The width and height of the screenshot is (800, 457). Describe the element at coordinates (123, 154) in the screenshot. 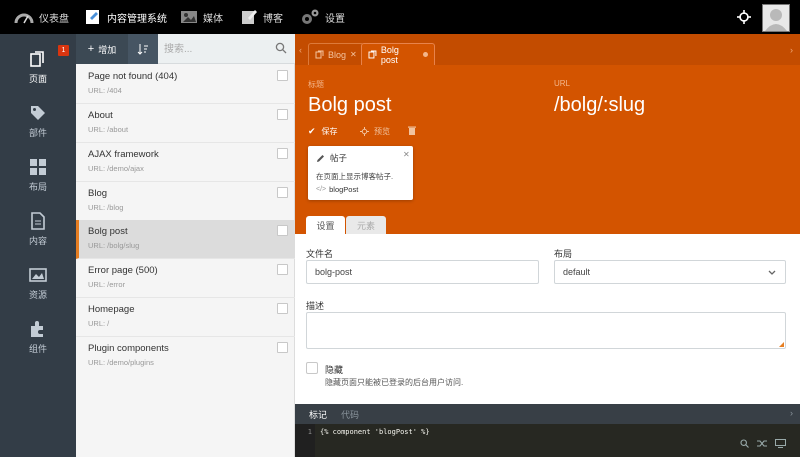

I see `list-item-title: AJAX framework` at that location.